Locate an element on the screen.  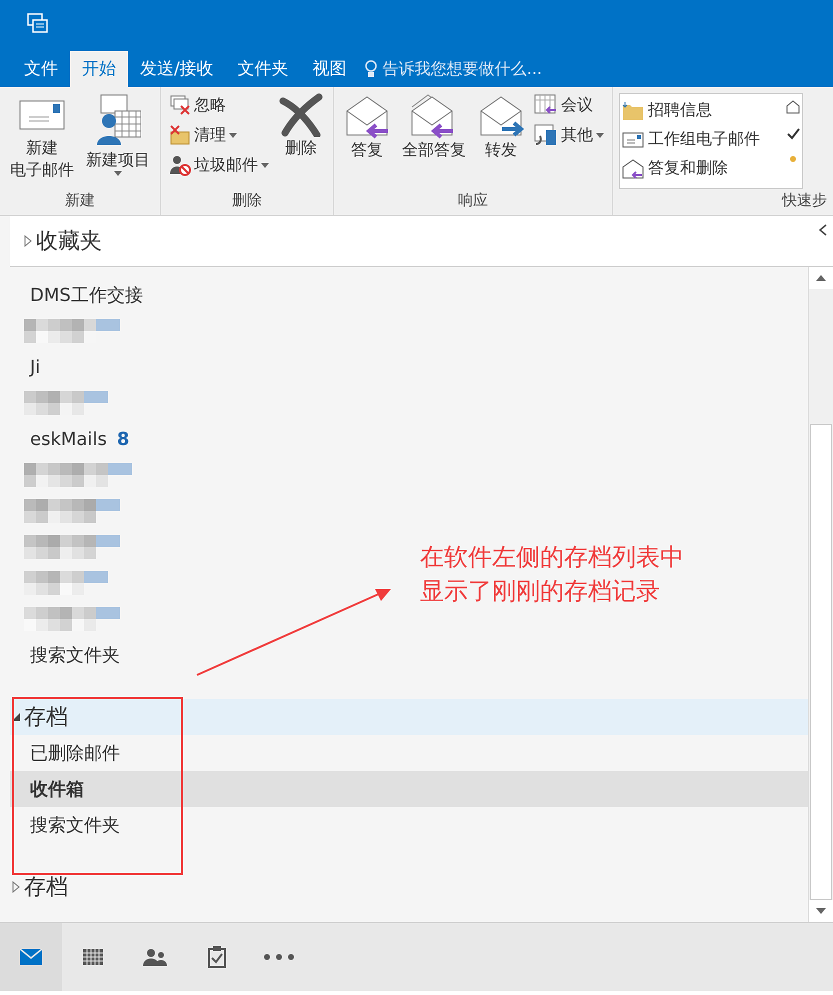
folder-name: 收件箱 is located at coordinates (57, 789).